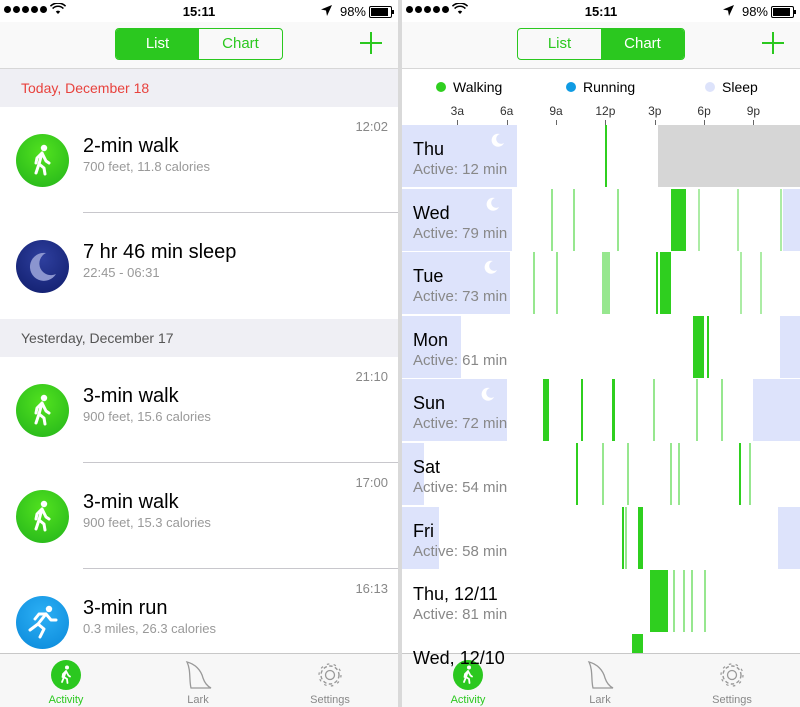  What do you see at coordinates (729, 156) in the screenshot?
I see `future-band` at bounding box center [729, 156].